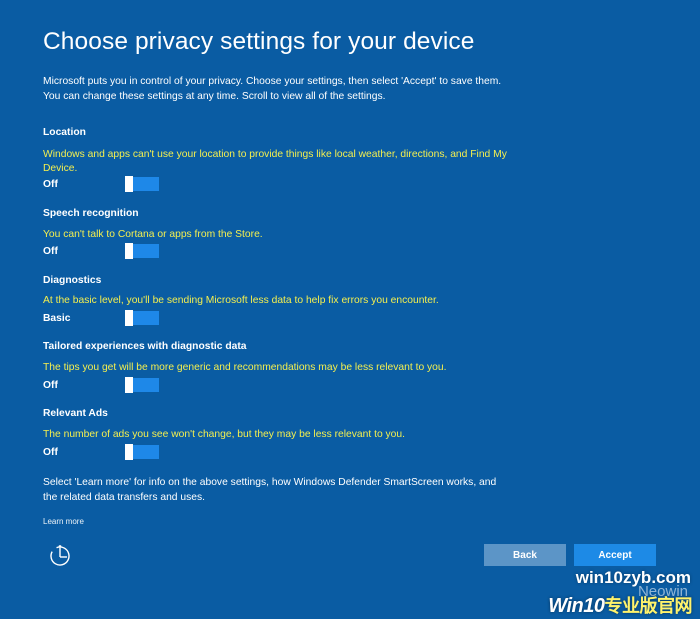 Image resolution: width=700 pixels, height=619 pixels. I want to click on diagnostics-toggle, so click(142, 318).